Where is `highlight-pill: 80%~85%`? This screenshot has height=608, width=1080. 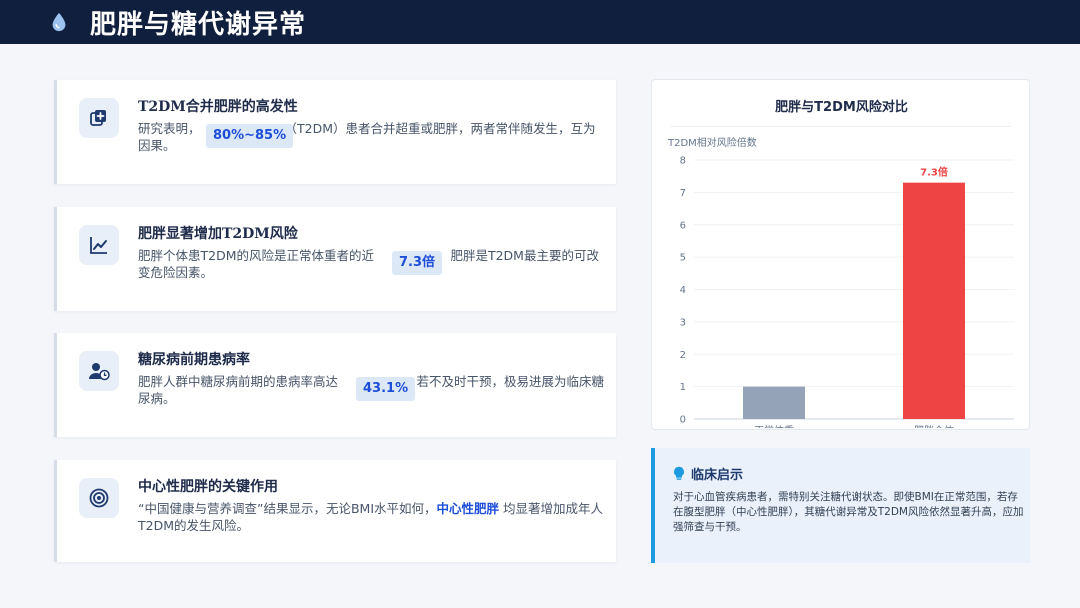 highlight-pill: 80%~85% is located at coordinates (250, 136).